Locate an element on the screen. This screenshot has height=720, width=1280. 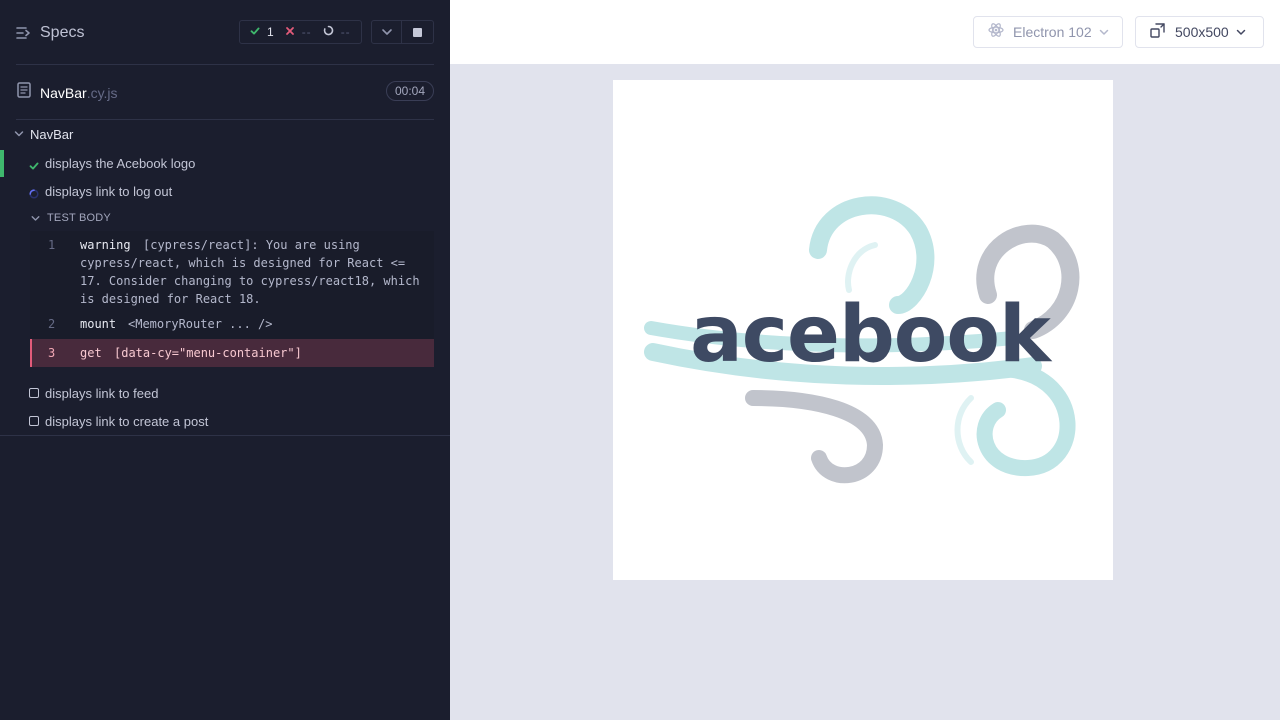
viewport-selector: 500x500 is located at coordinates (1199, 32).